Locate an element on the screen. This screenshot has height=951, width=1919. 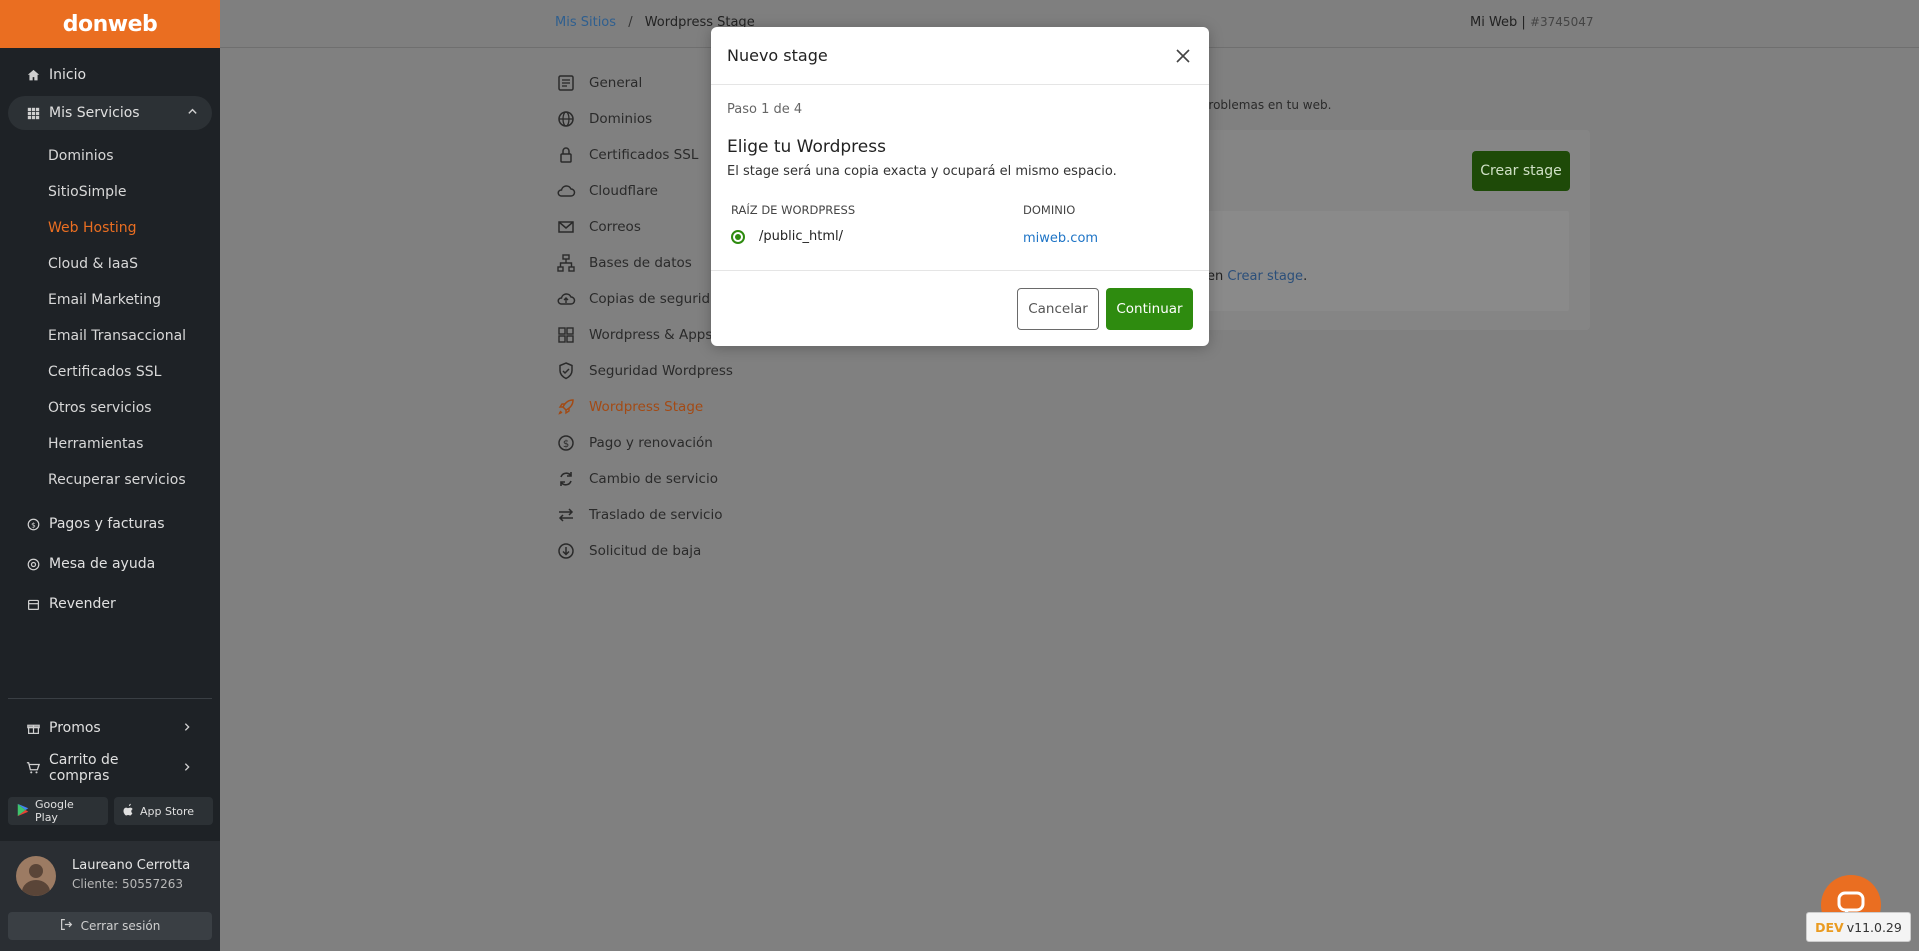
nav-inicio-label: Inicio is located at coordinates (68, 75).